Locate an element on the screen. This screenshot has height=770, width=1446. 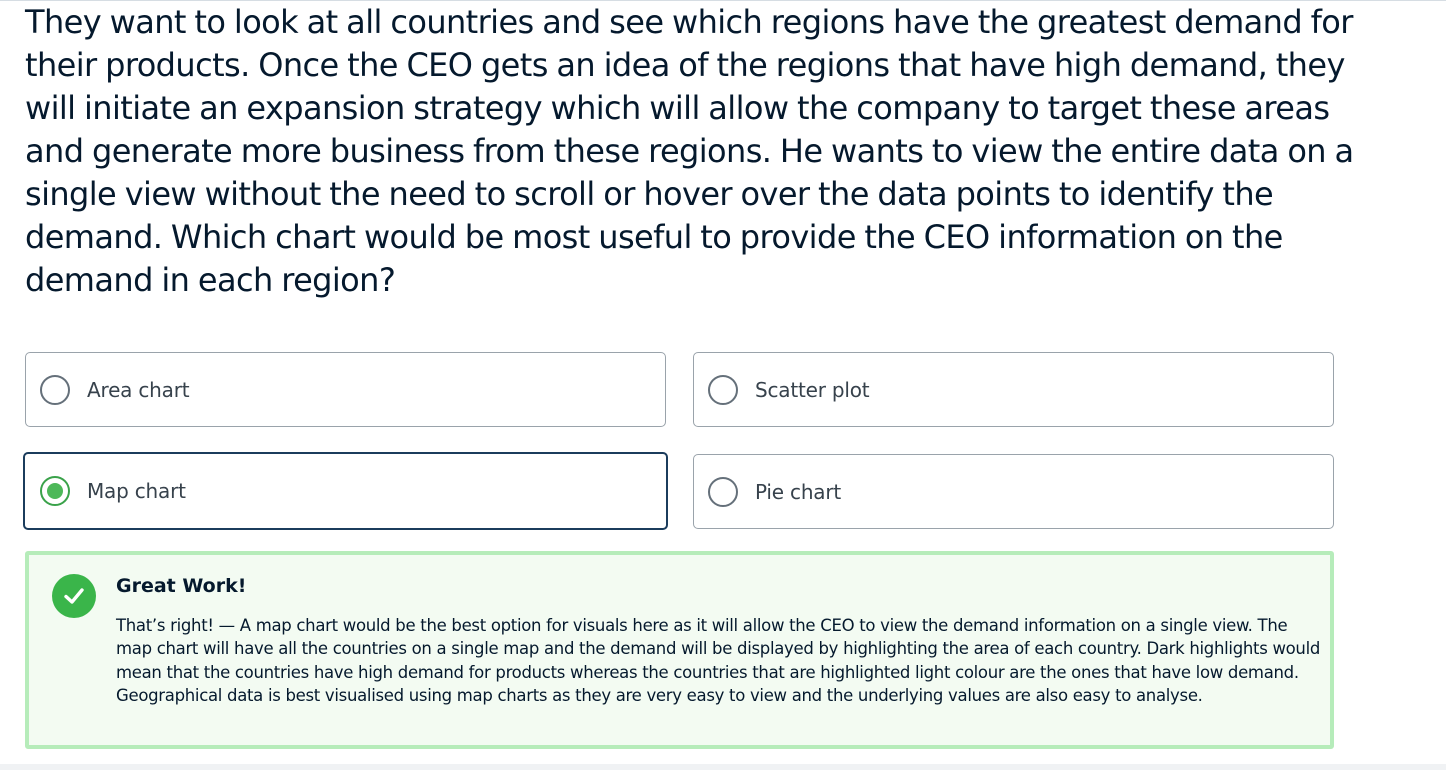
option-area-chart: Area chart is located at coordinates (345, 389).